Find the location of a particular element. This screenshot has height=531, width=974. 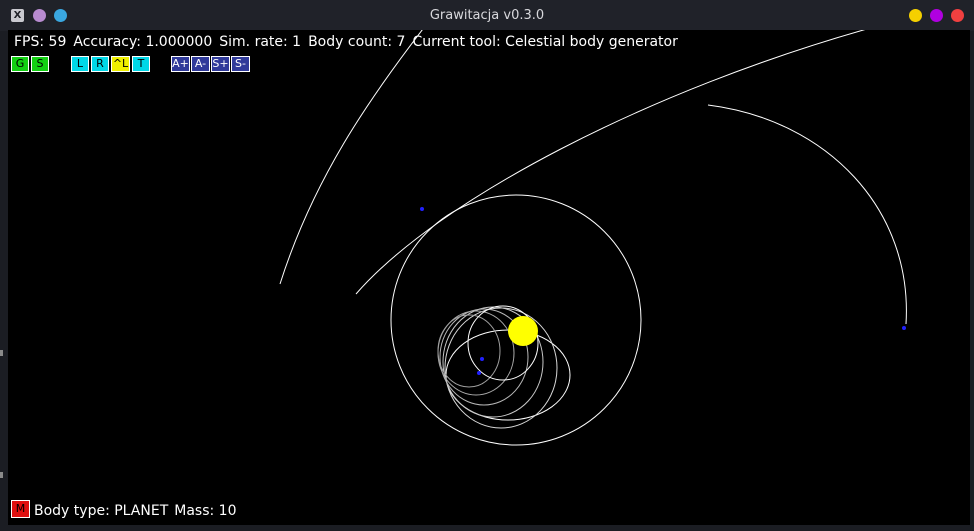

body-mode-button: M is located at coordinates (20, 509).